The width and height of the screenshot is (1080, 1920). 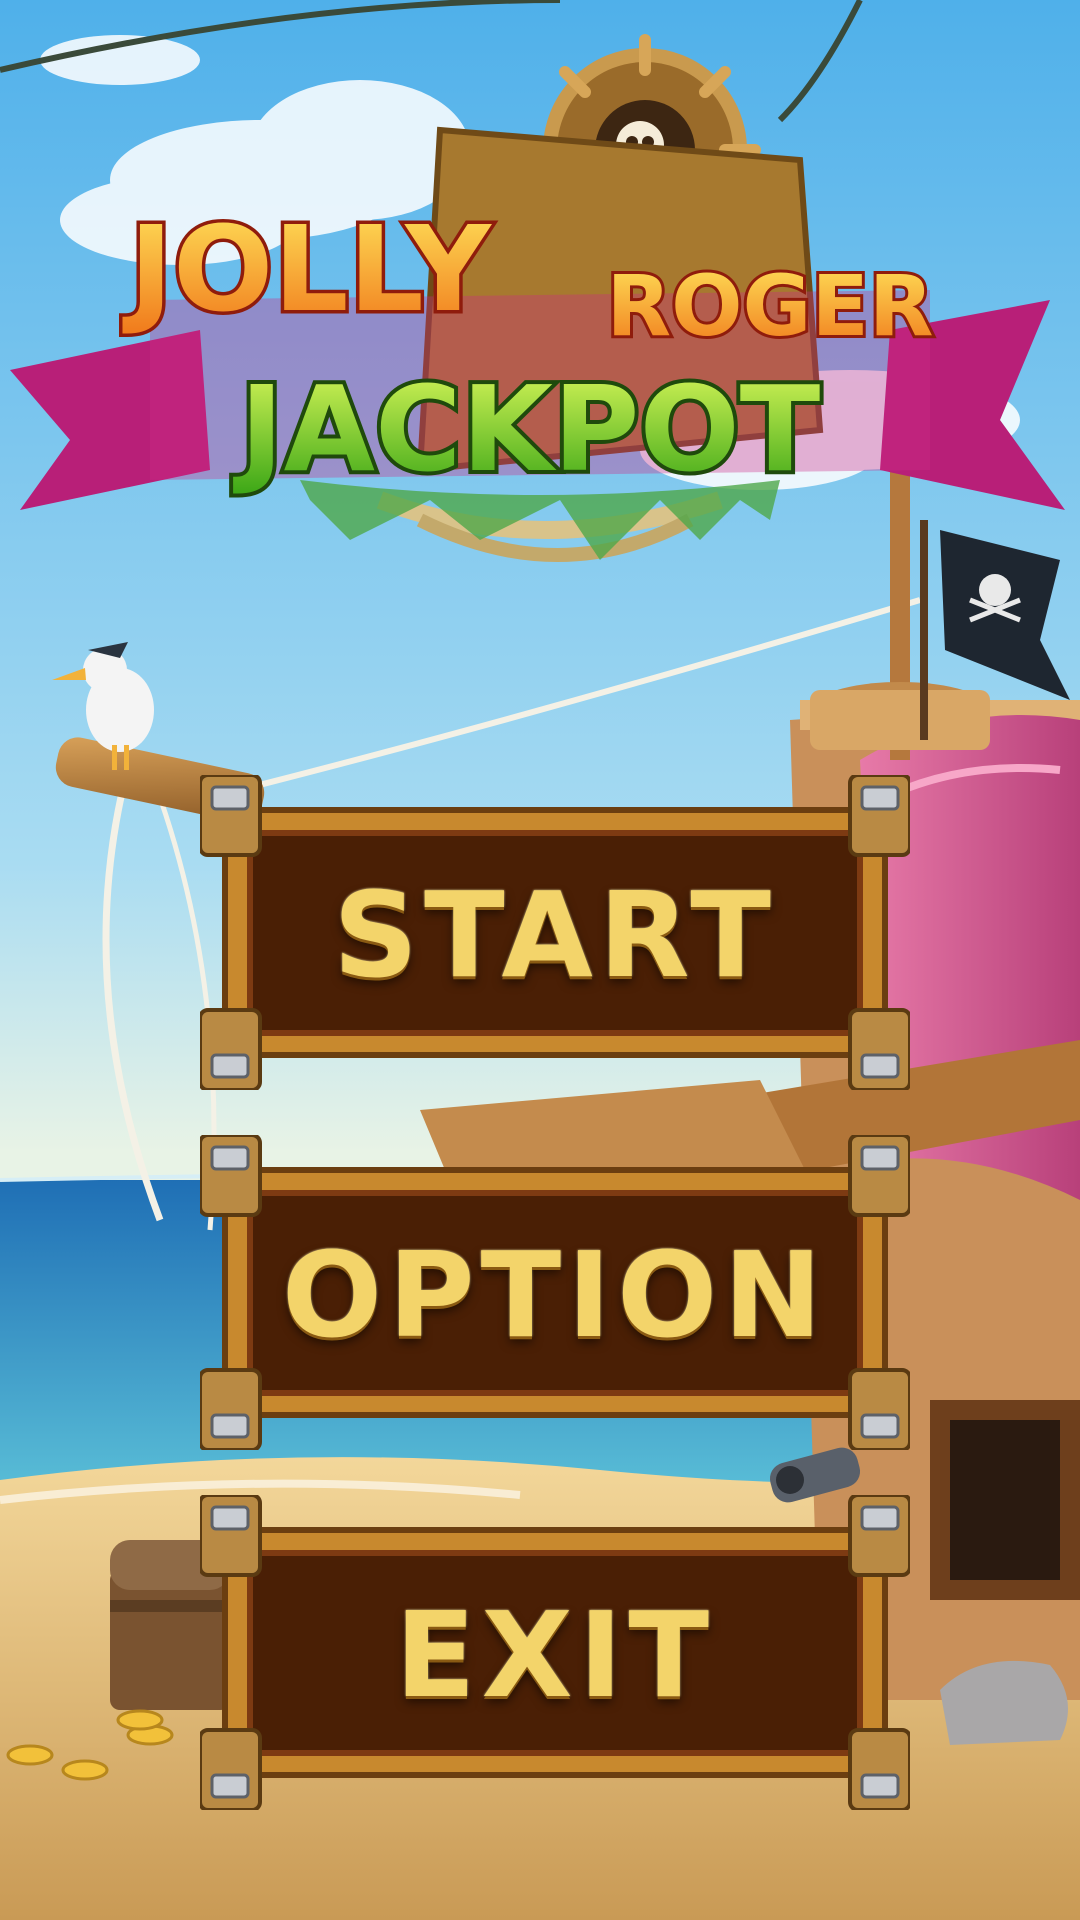 I want to click on title-word-roger: ROGER, so click(x=769, y=306).